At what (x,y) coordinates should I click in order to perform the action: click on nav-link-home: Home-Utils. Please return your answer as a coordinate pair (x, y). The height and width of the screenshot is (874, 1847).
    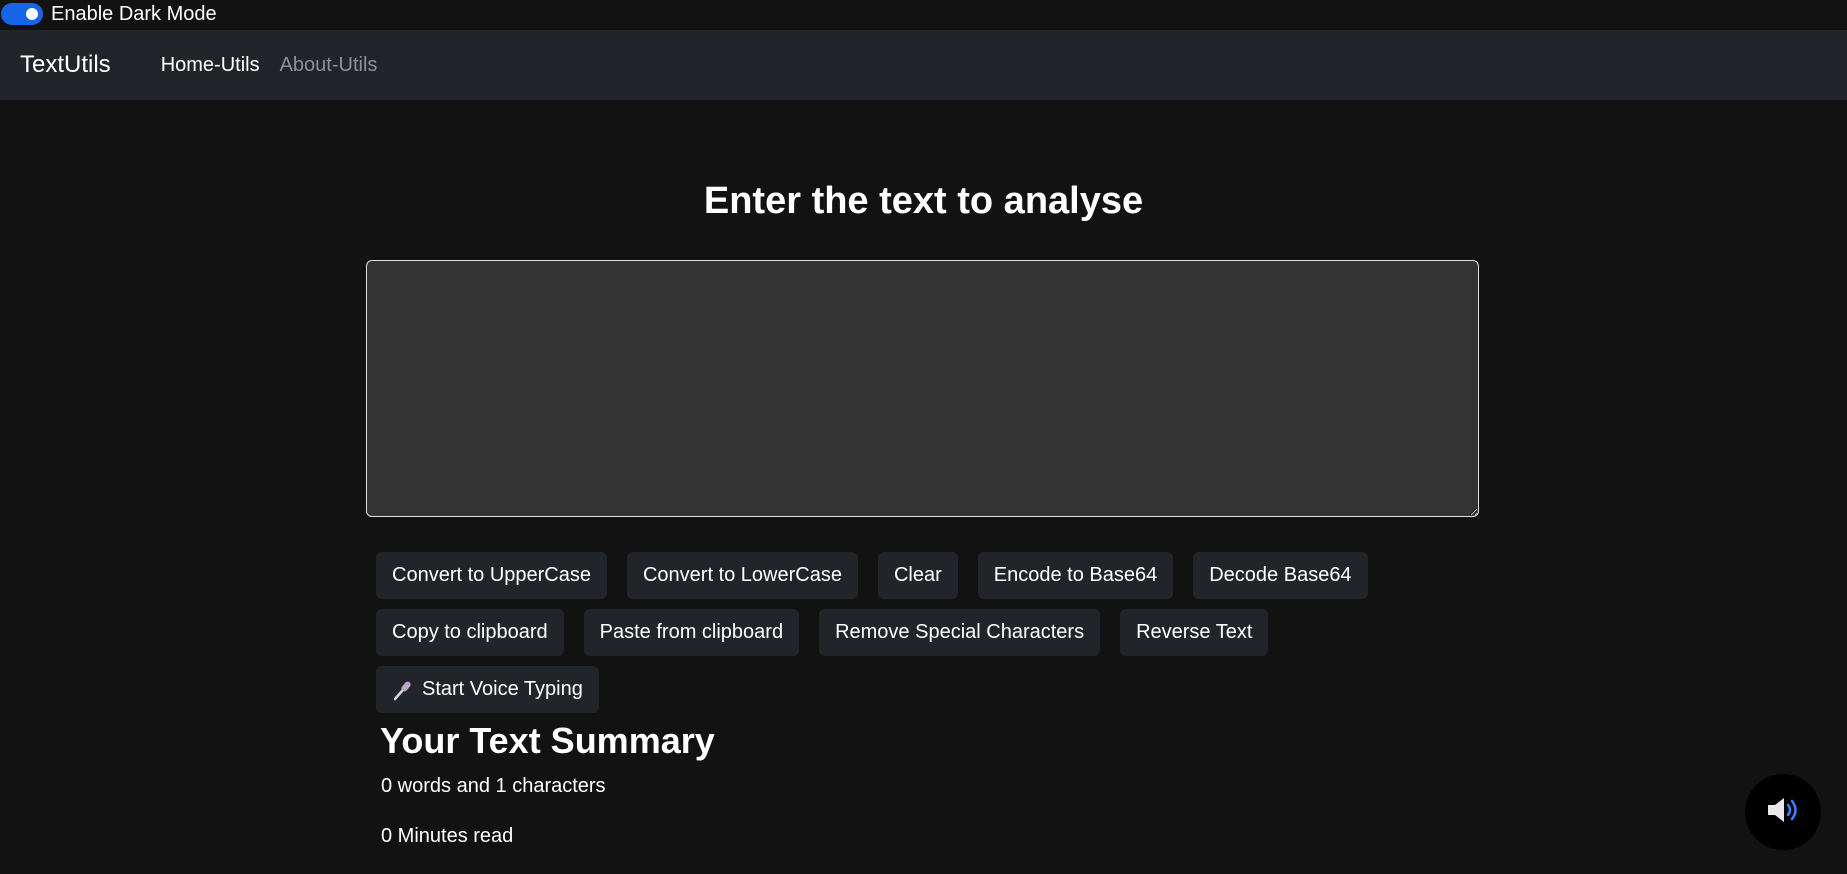
    Looking at the image, I should click on (210, 65).